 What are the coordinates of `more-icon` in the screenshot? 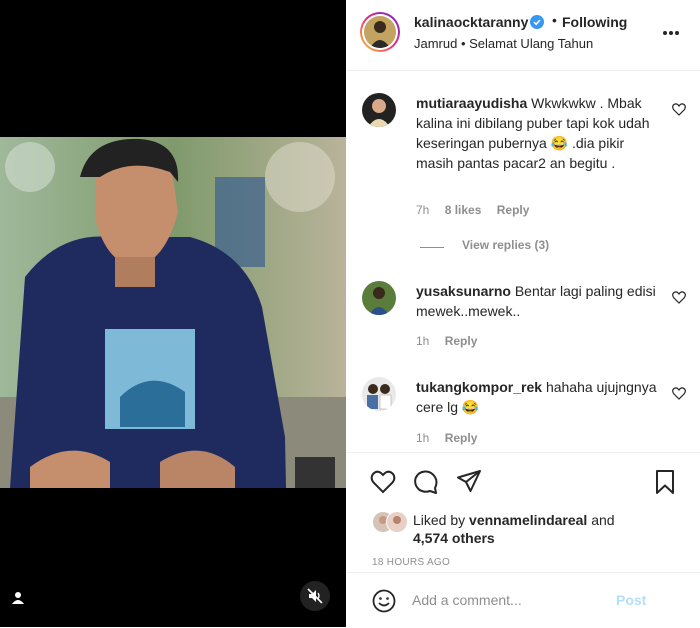 It's located at (671, 33).